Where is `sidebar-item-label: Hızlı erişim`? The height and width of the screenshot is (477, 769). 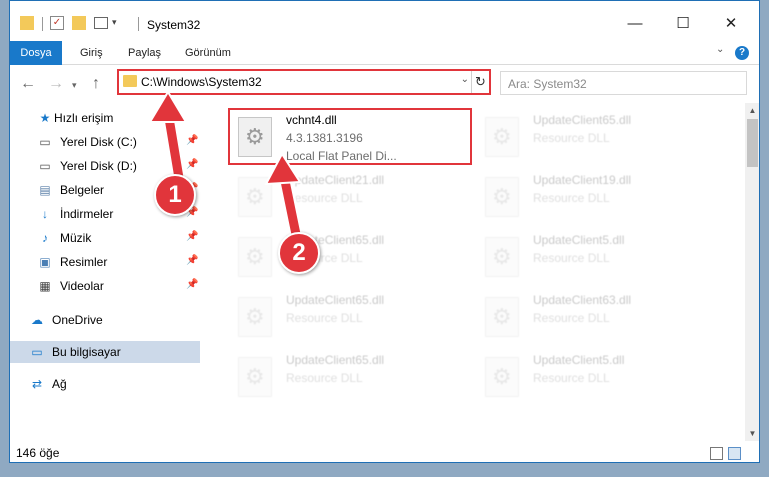 sidebar-item-label: Hızlı erişim is located at coordinates (84, 118).